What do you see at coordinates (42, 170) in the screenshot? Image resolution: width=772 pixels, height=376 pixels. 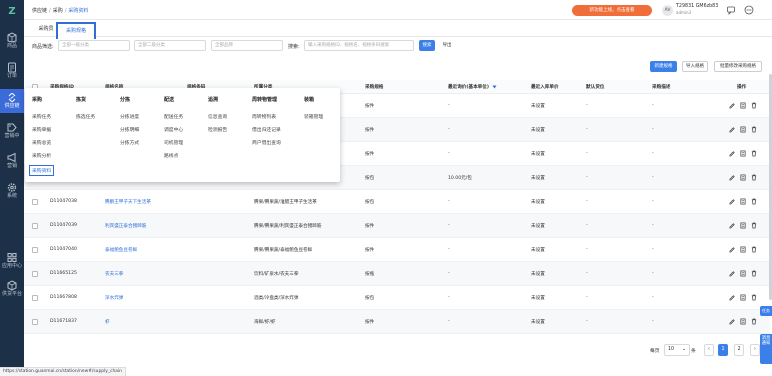 I see `menu-item-current: 采购资料` at bounding box center [42, 170].